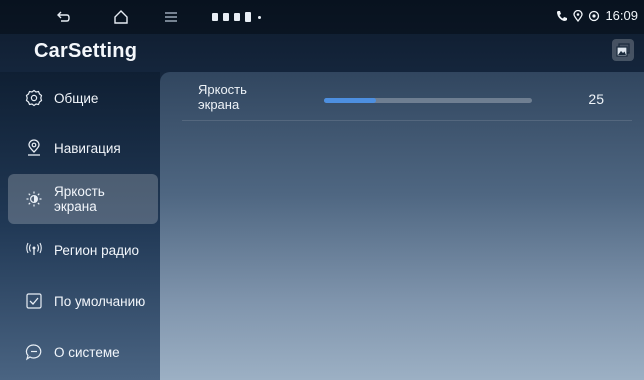 The image size is (644, 380). I want to click on more-dot-icon, so click(259, 17).